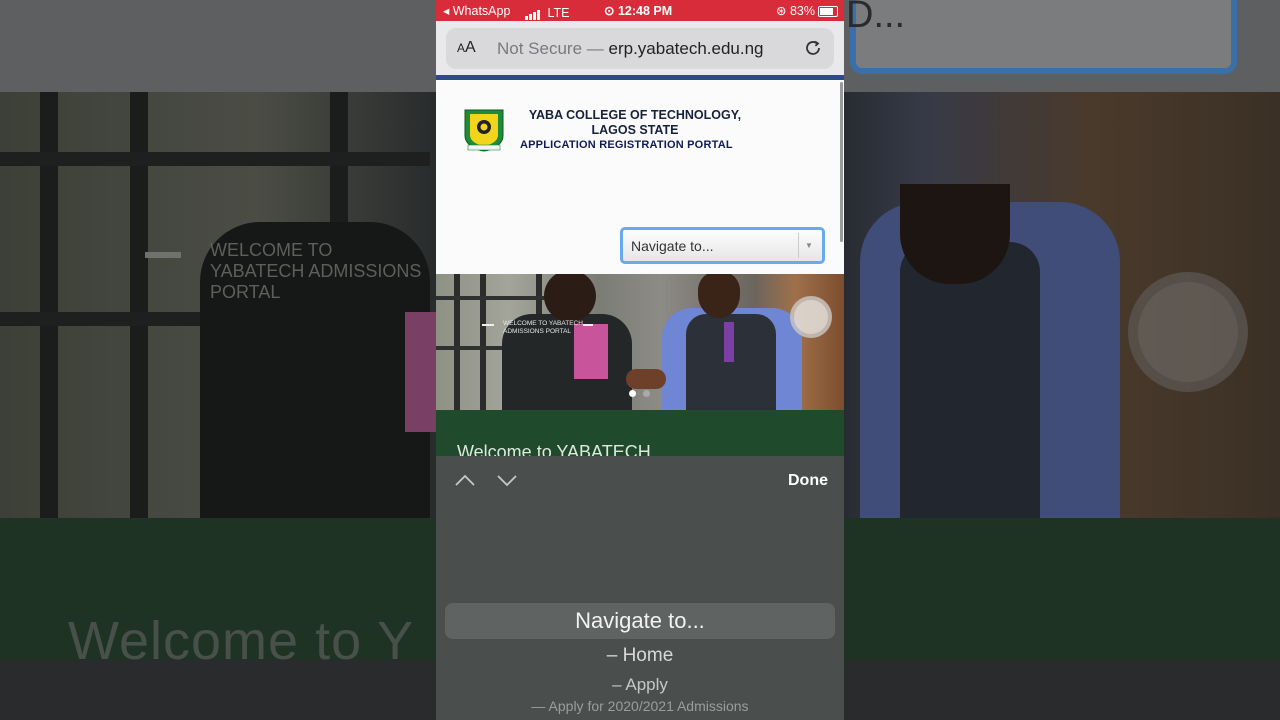 This screenshot has width=1280, height=720. What do you see at coordinates (635, 122) in the screenshot?
I see `college-name: YABA COLLEGE OF TECHNOLOGY, LAGOS STATE` at bounding box center [635, 122].